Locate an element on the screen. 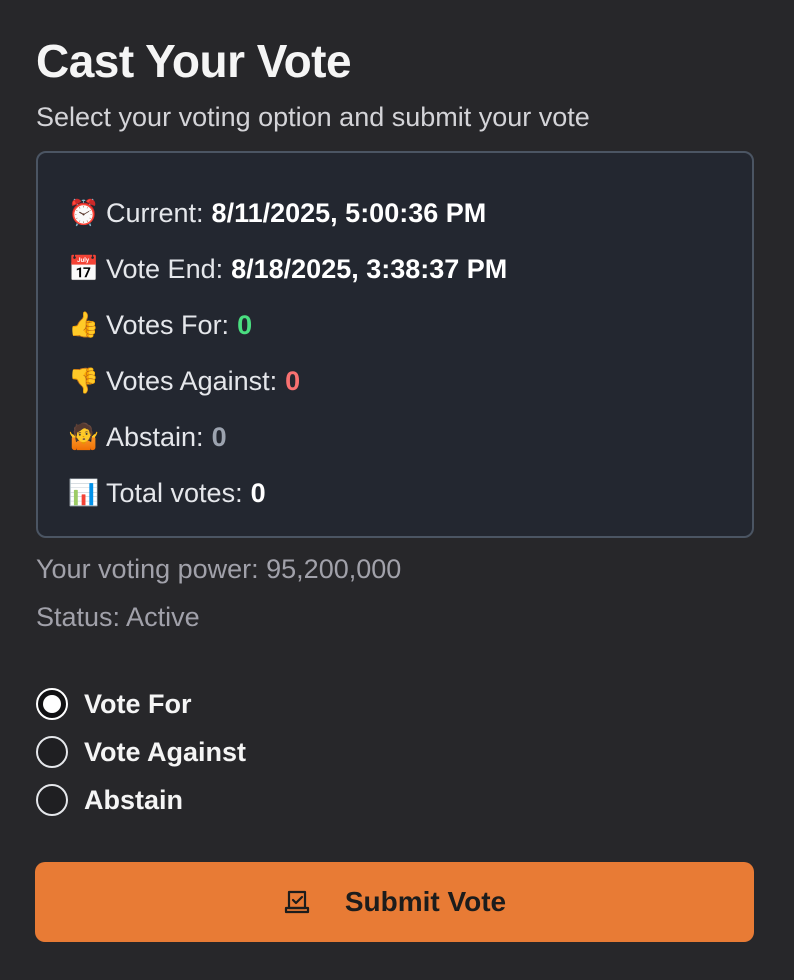 The height and width of the screenshot is (980, 794). votes-for-value: 0 is located at coordinates (245, 324).